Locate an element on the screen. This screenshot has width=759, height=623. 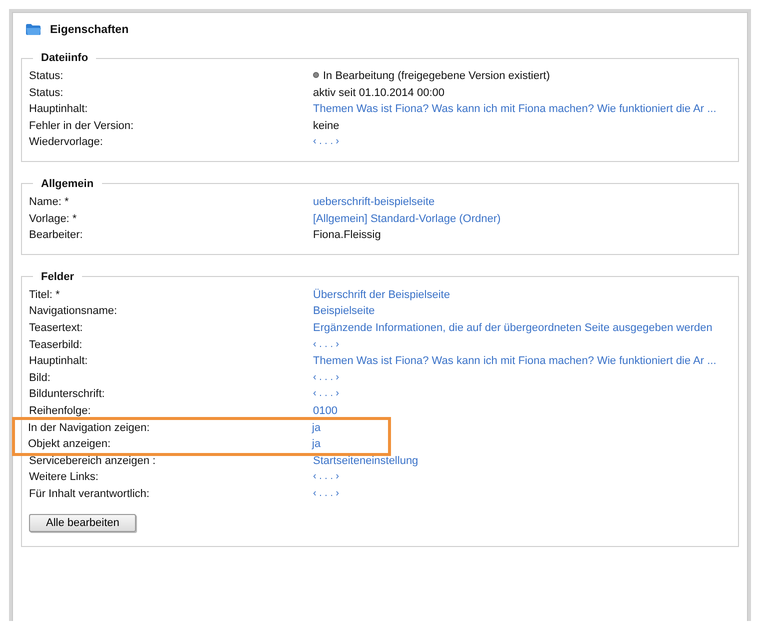
field-label: Vorlage: * is located at coordinates (53, 218).